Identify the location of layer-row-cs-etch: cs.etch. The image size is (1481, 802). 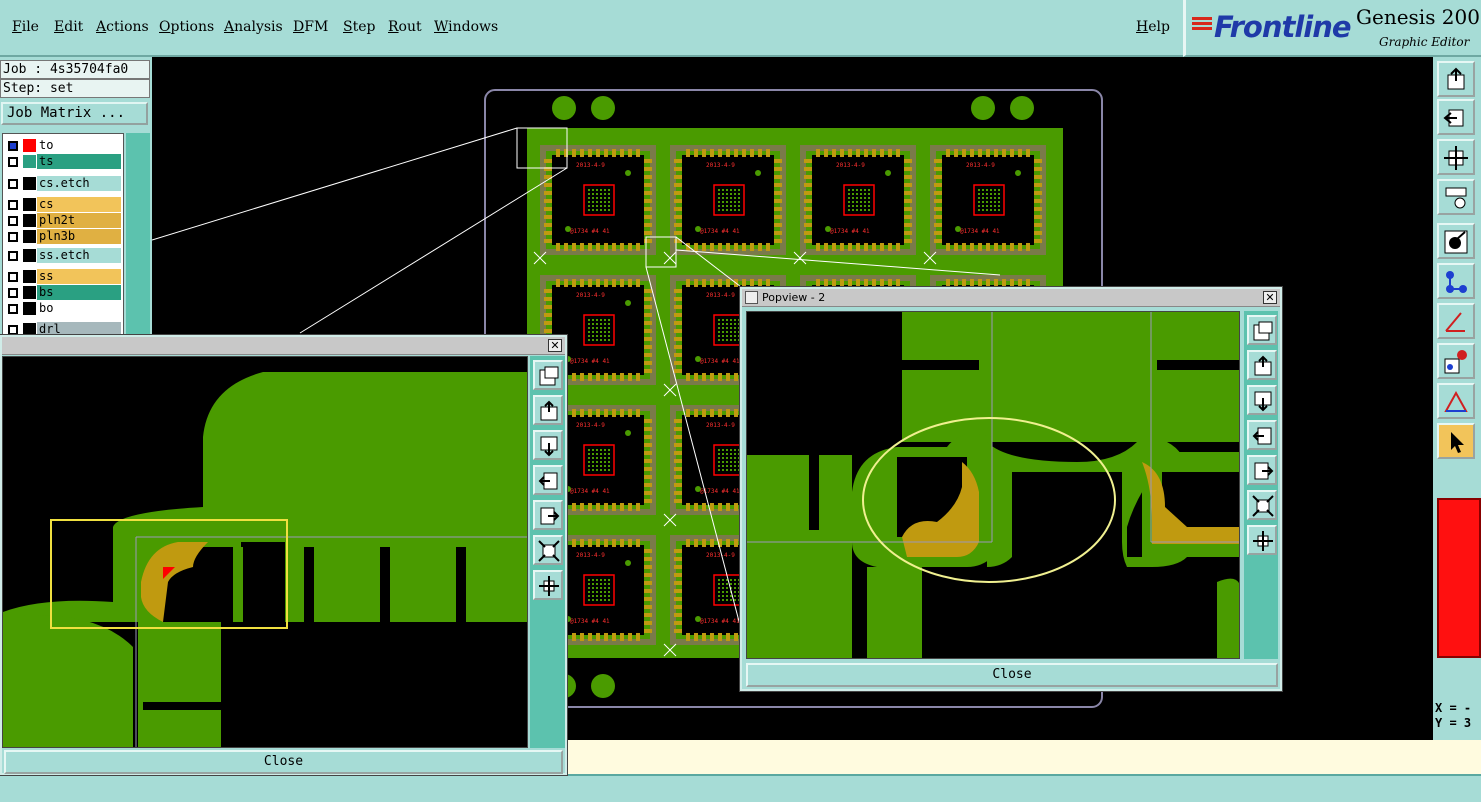
(63, 183).